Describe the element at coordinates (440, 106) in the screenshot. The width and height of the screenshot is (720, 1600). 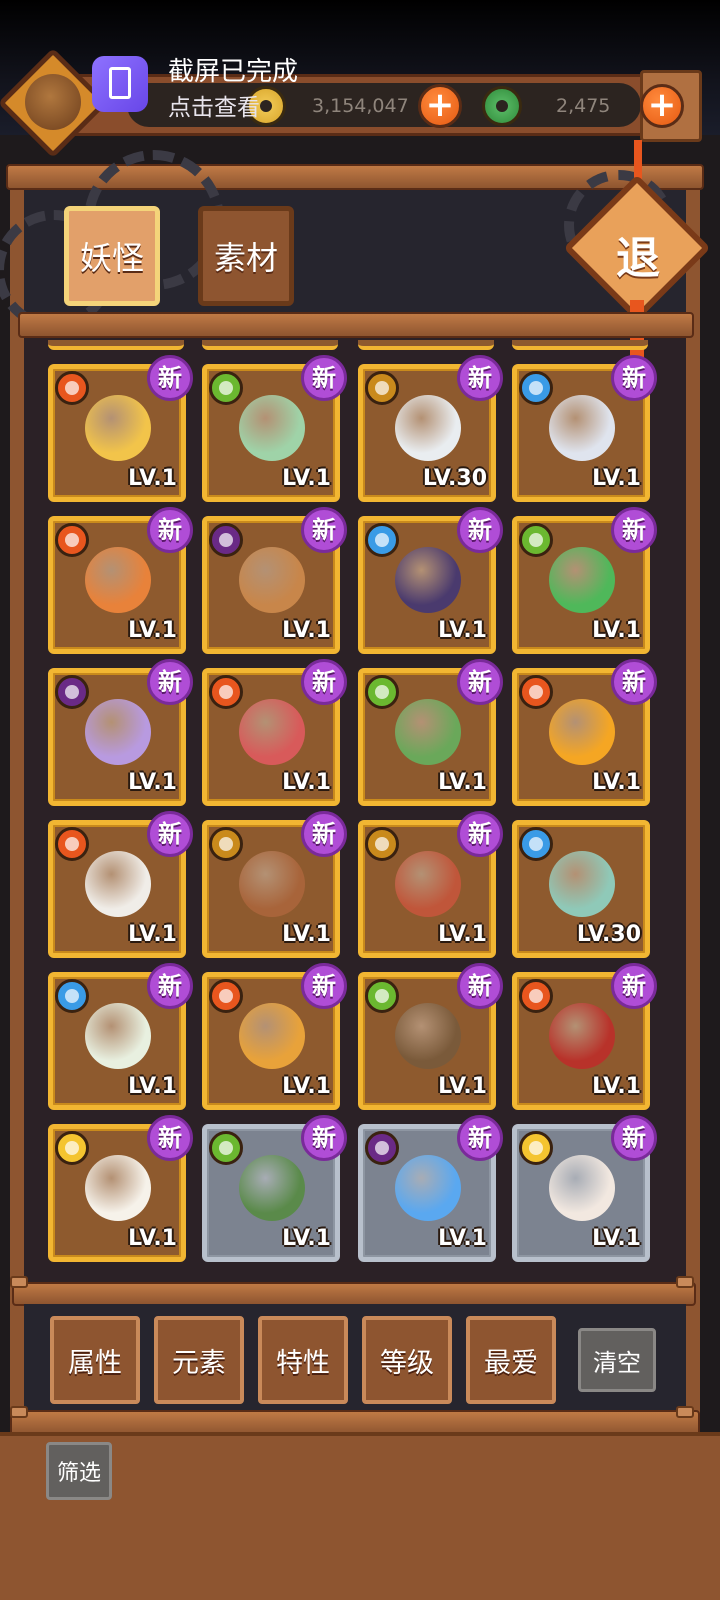
I see `add-coins-button: +` at that location.